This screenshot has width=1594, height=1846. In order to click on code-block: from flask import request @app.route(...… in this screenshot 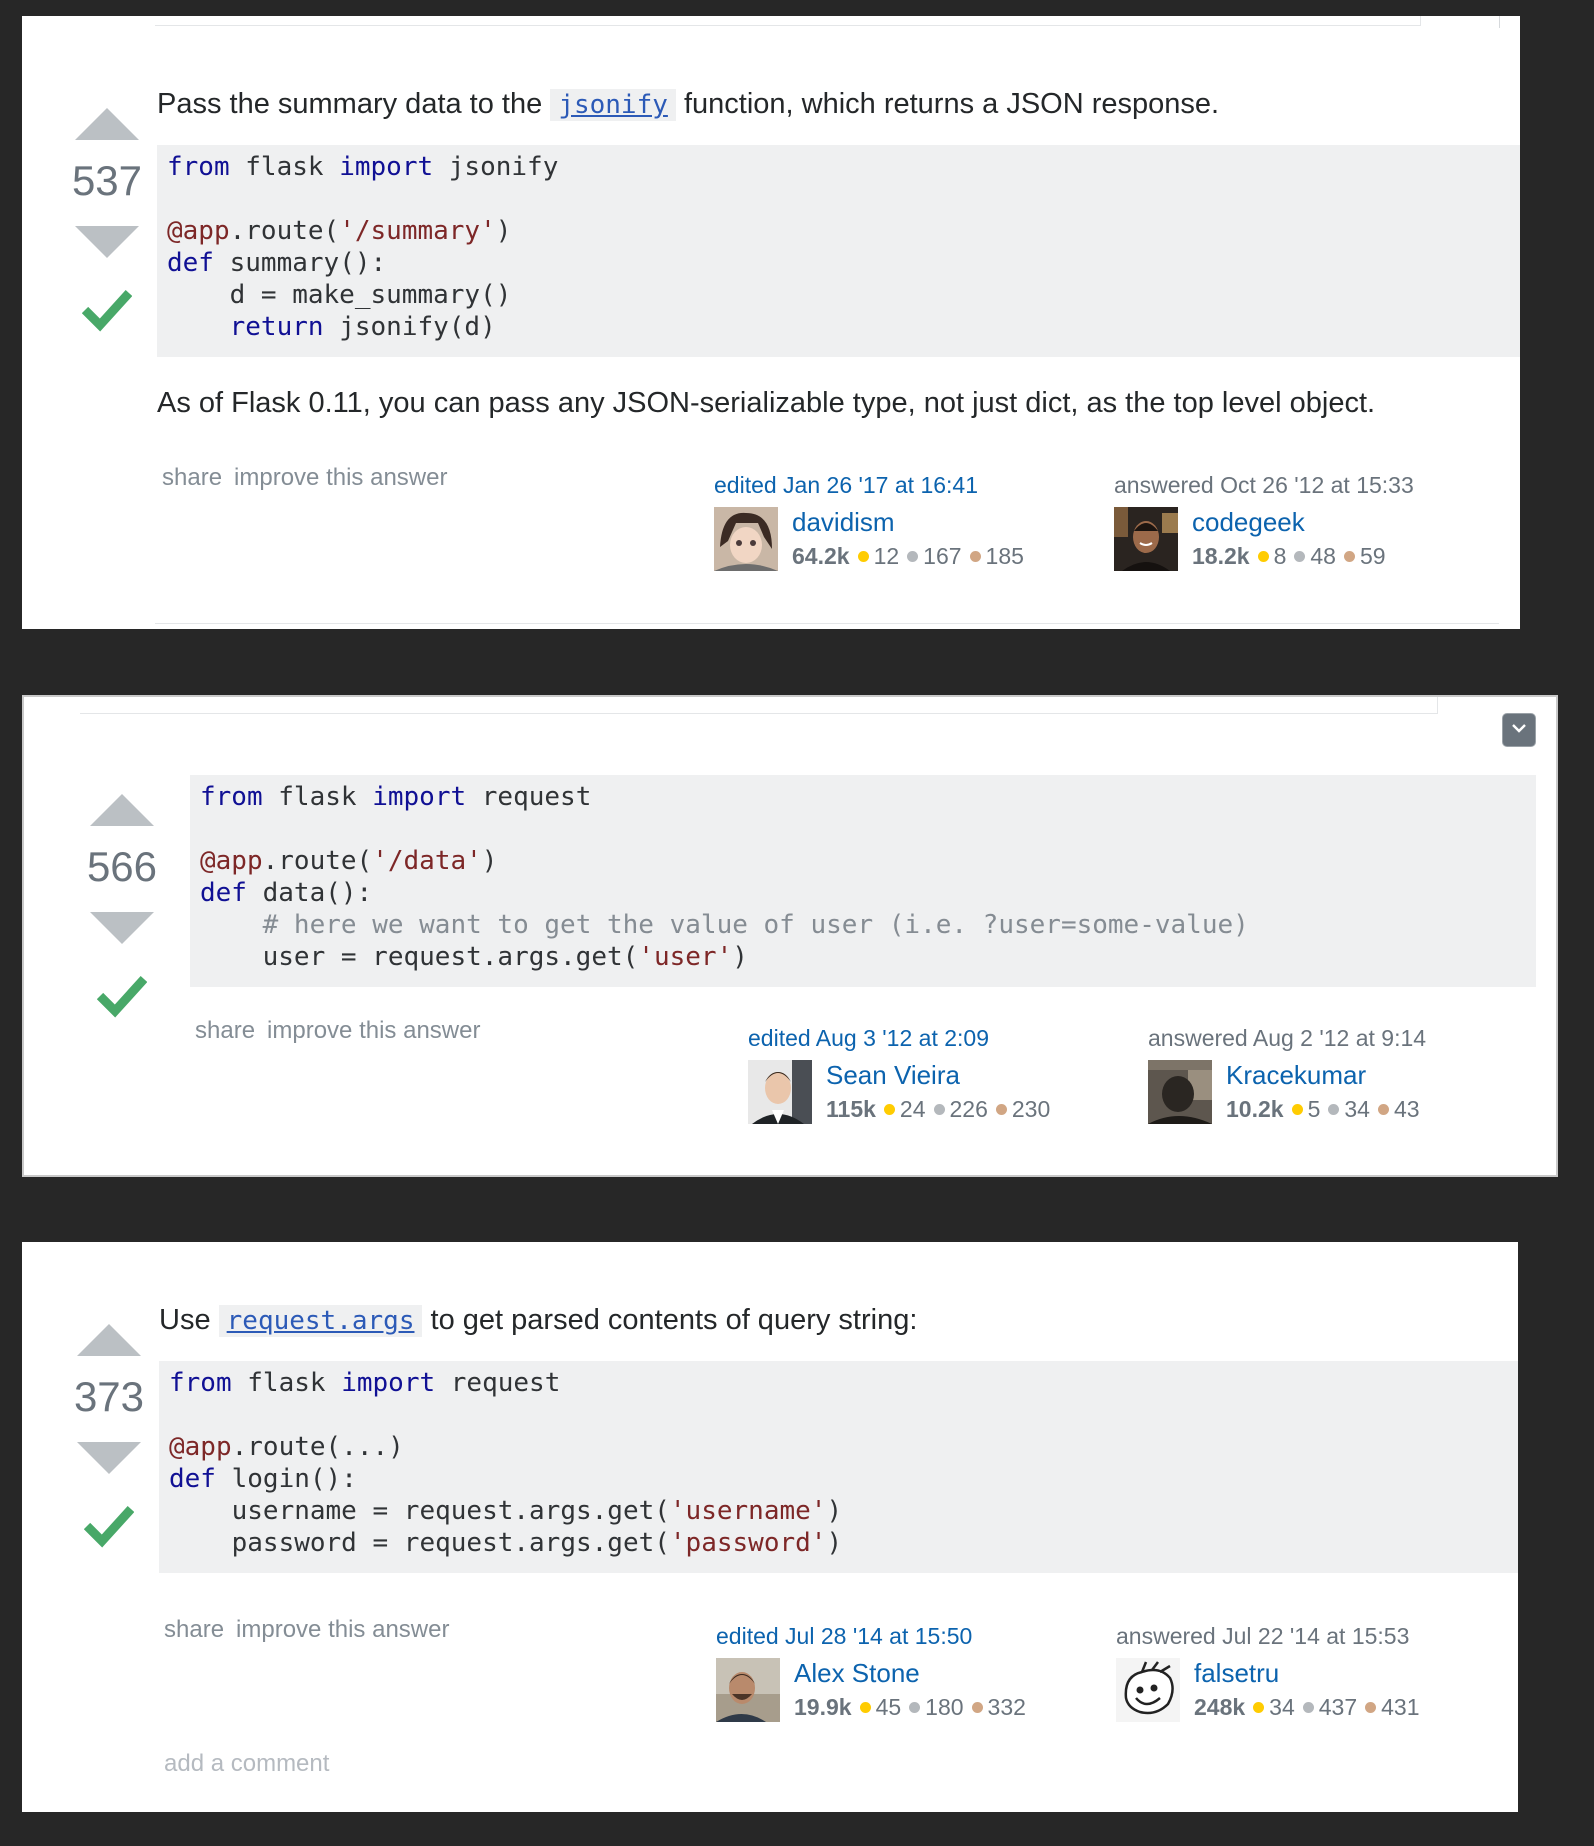, I will do `click(838, 1467)`.